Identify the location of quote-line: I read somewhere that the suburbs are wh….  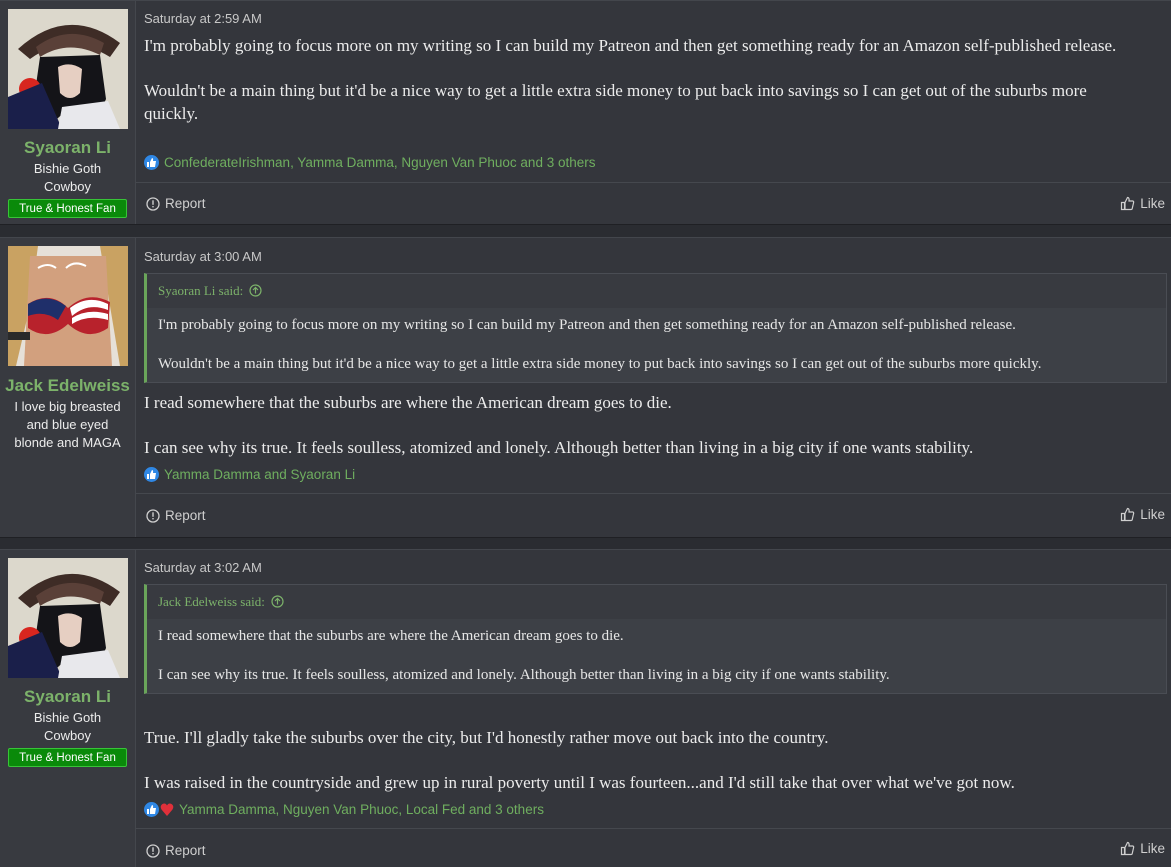
(391, 636).